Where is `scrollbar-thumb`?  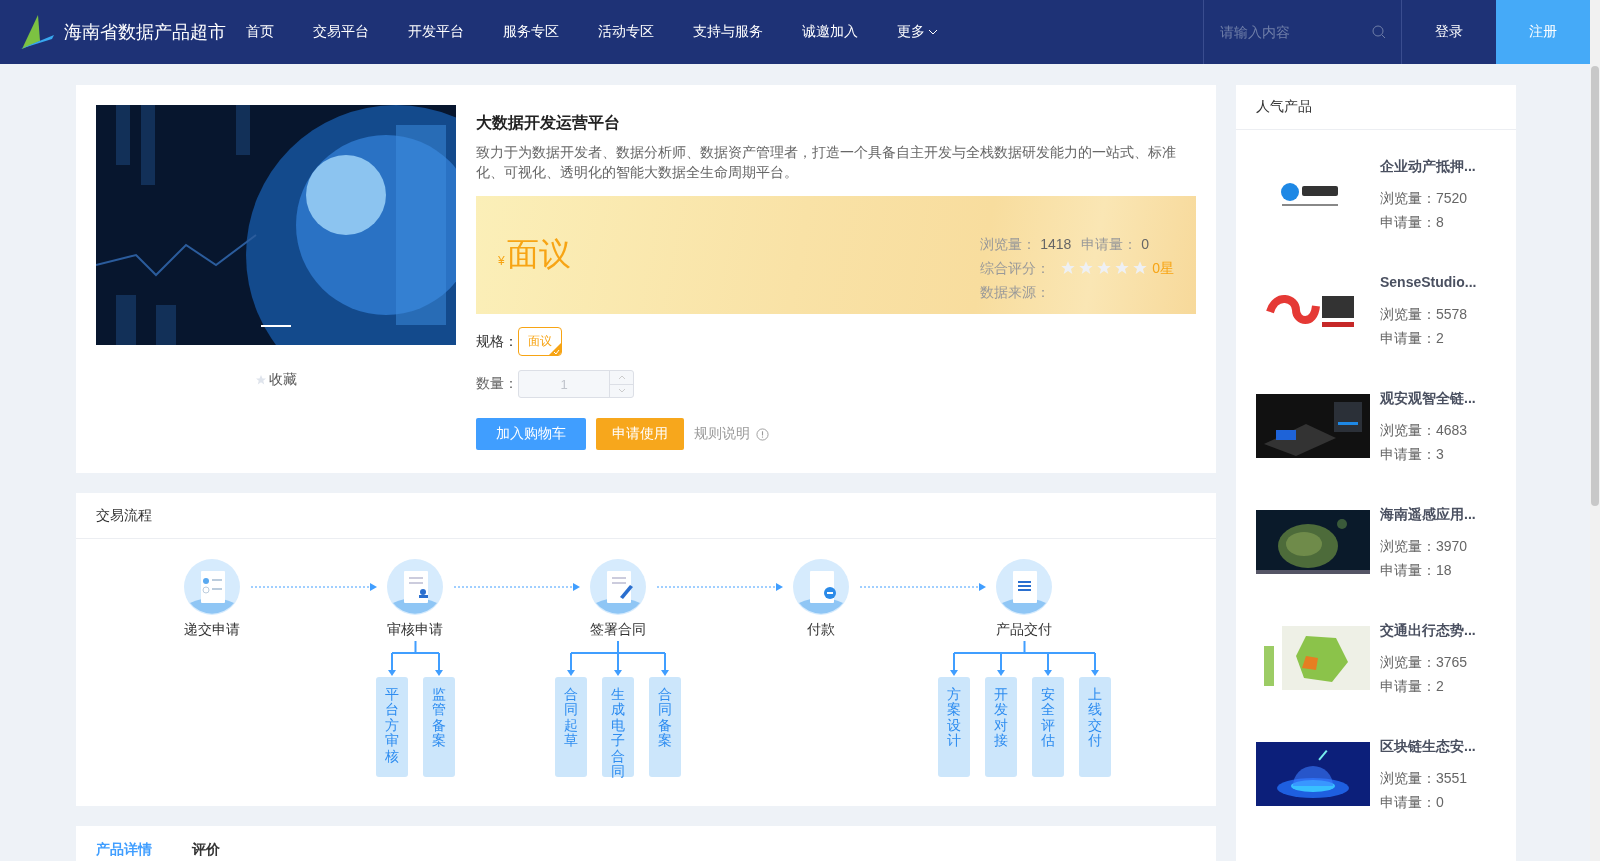
scrollbar-thumb is located at coordinates (1595, 286).